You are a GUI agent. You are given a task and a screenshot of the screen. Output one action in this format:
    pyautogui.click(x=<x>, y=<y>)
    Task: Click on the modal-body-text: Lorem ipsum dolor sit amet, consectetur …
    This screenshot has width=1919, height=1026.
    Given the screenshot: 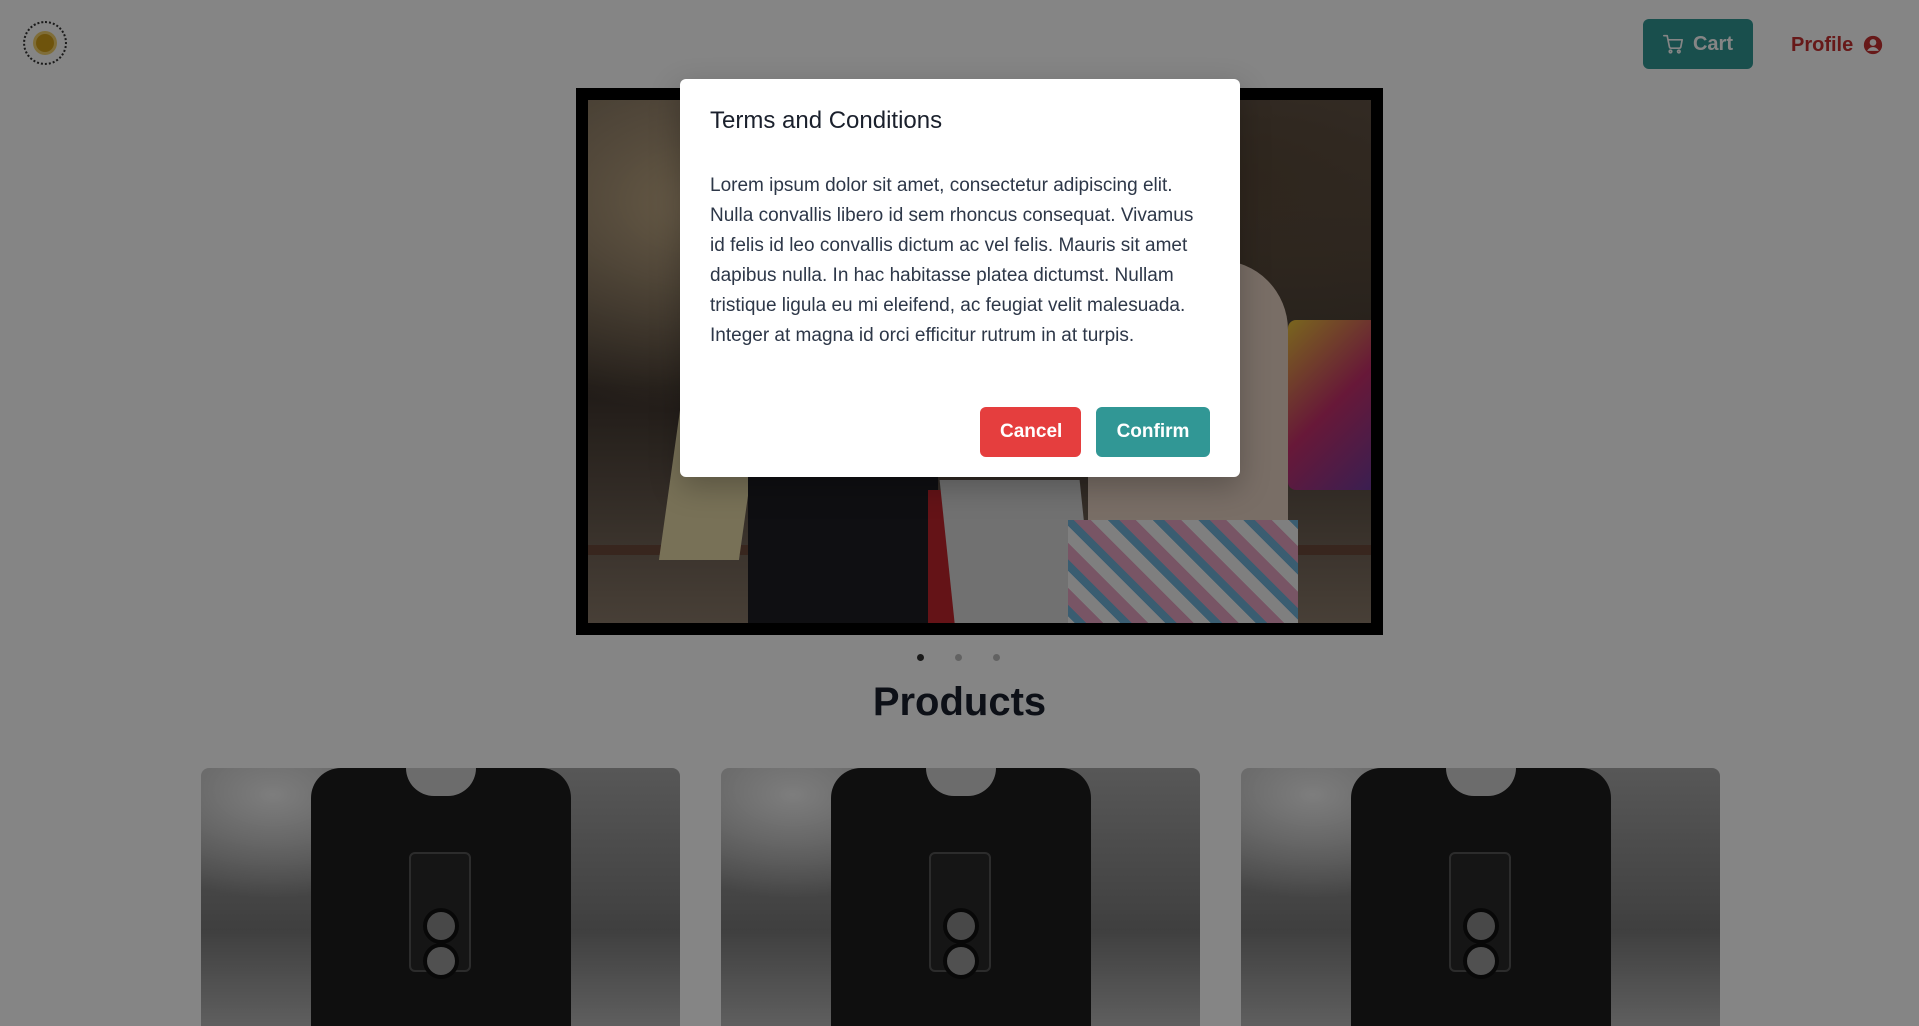 What is the action you would take?
    pyautogui.click(x=952, y=260)
    